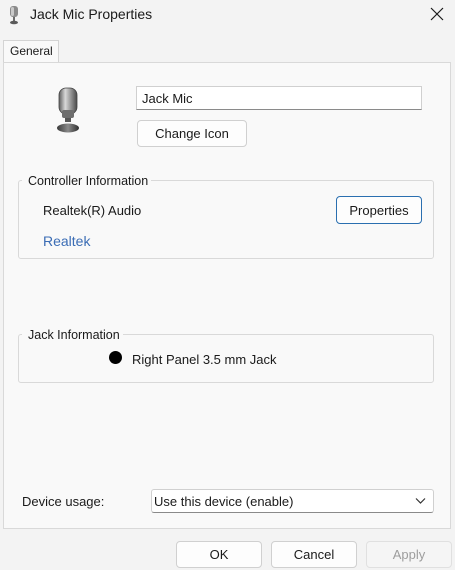 The width and height of the screenshot is (455, 570). Describe the element at coordinates (91, 14) in the screenshot. I see `window-title: Jack Mic Properties` at that location.